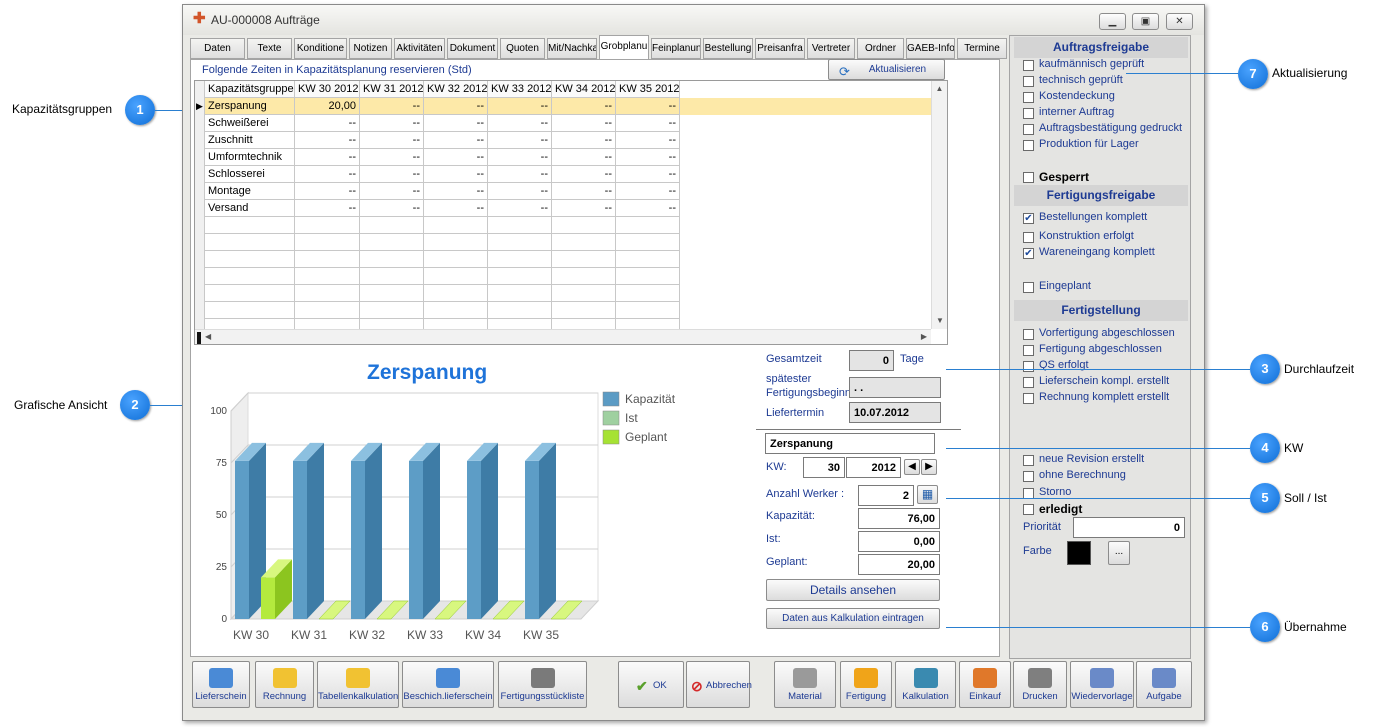 Image resolution: width=1374 pixels, height=727 pixels. Describe the element at coordinates (221, 684) in the screenshot. I see `lieferschein-button: Lieferschein` at that location.